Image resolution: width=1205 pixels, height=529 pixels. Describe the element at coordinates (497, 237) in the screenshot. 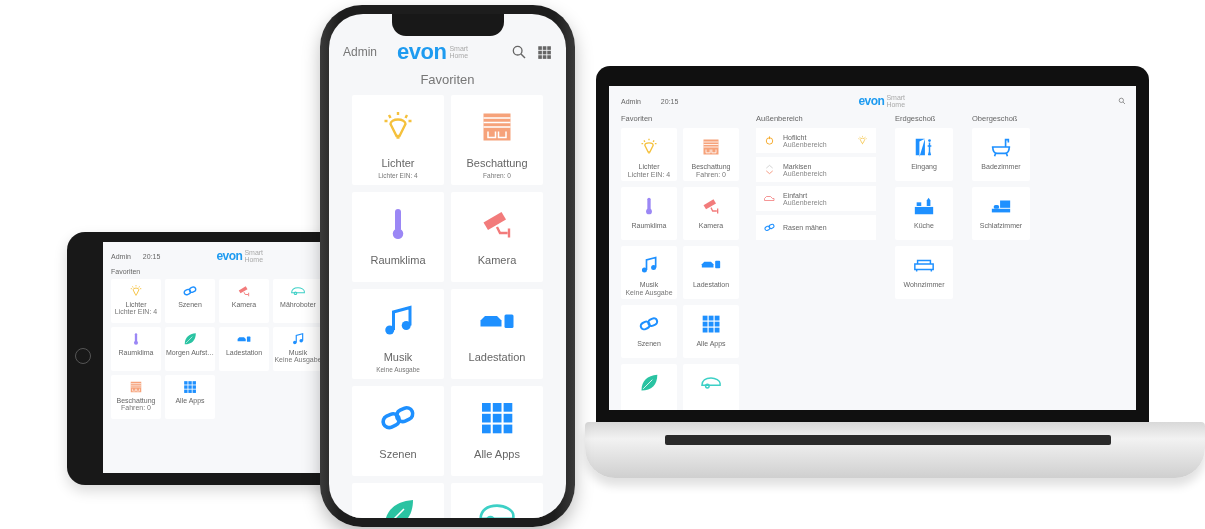

I see `app-tile: Kamera` at that location.